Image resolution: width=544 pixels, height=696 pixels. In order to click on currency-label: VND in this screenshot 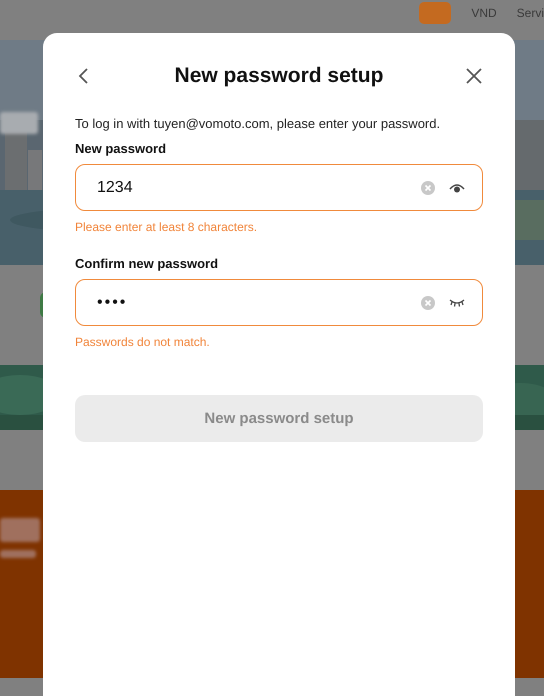, I will do `click(484, 13)`.